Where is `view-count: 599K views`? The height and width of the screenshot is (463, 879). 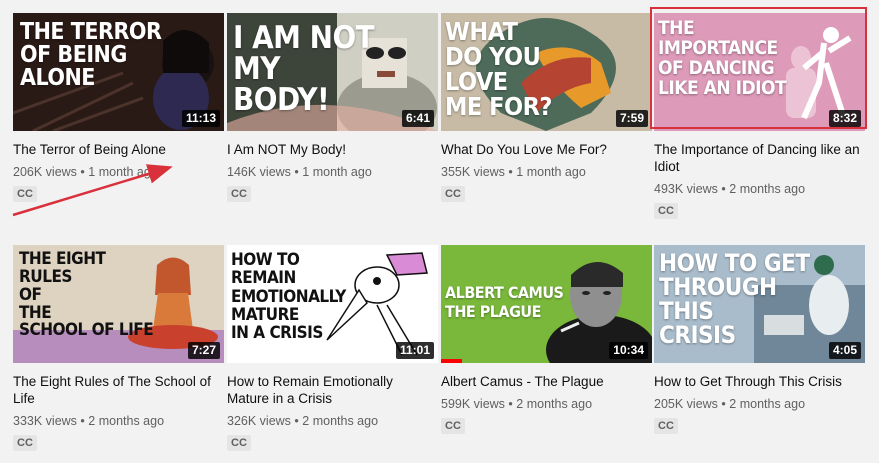
view-count: 599K views is located at coordinates (473, 404).